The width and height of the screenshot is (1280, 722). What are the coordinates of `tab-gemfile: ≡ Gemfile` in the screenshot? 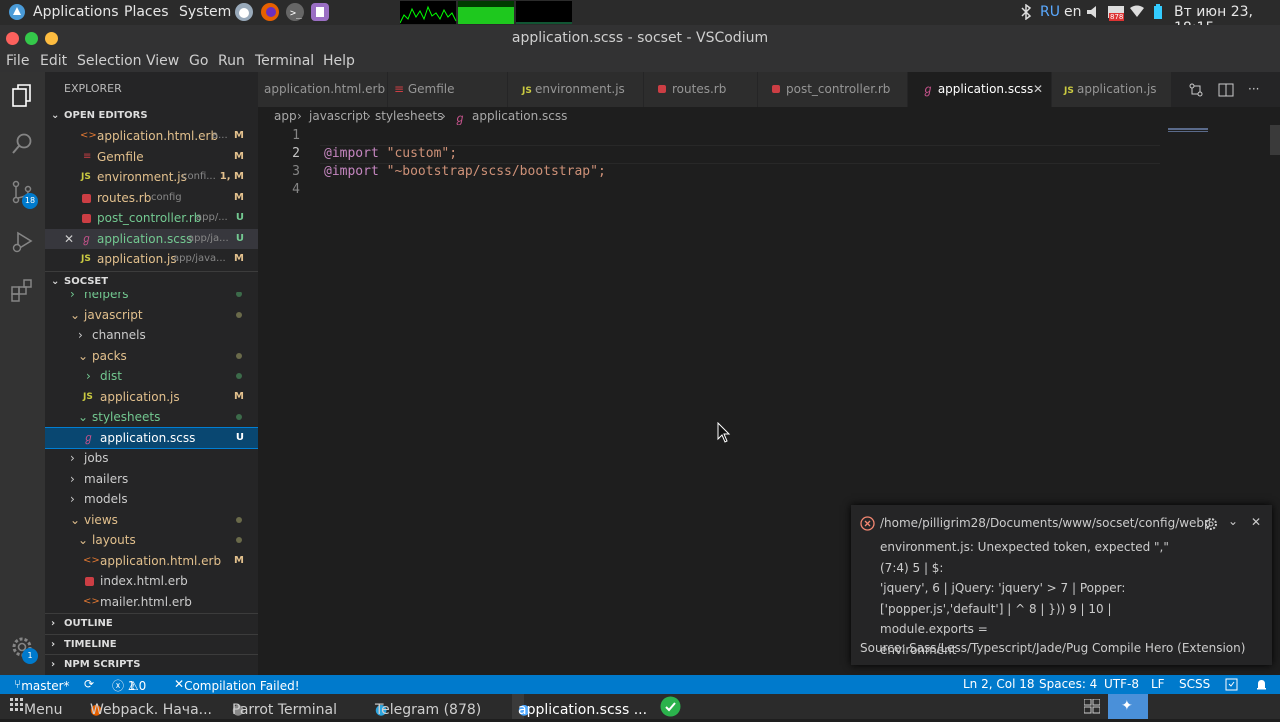 It's located at (448, 89).